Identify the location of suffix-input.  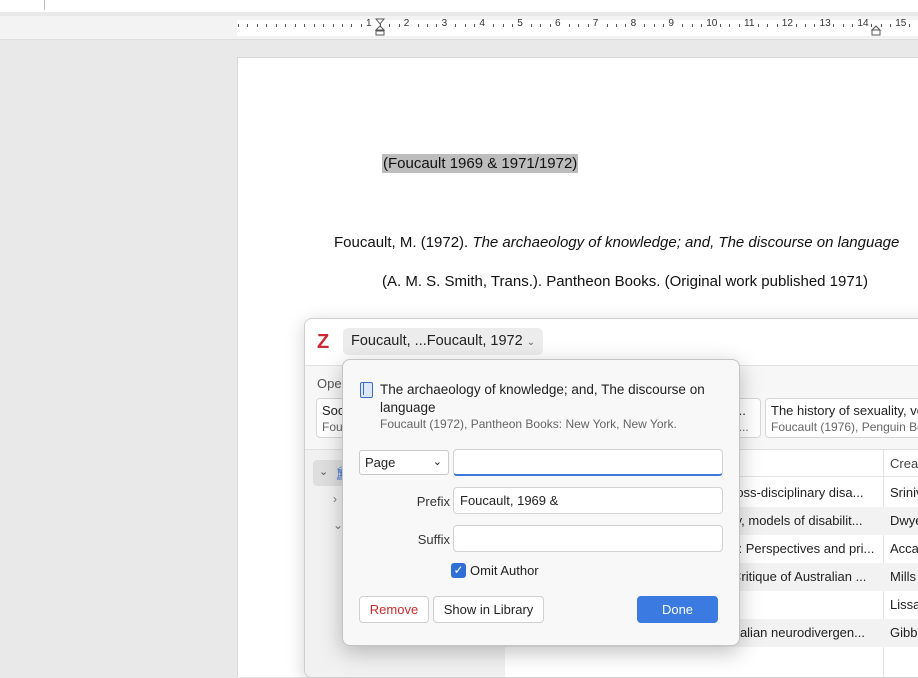
(588, 538).